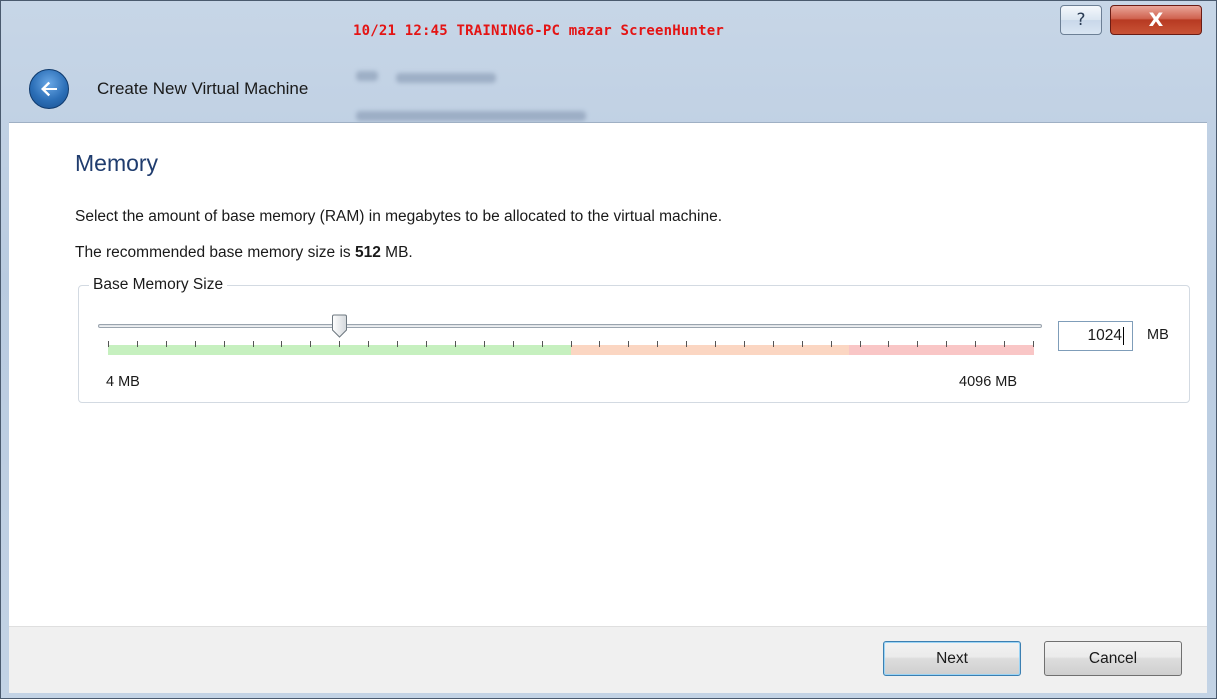 The width and height of the screenshot is (1217, 699). I want to click on back-button, so click(49, 89).